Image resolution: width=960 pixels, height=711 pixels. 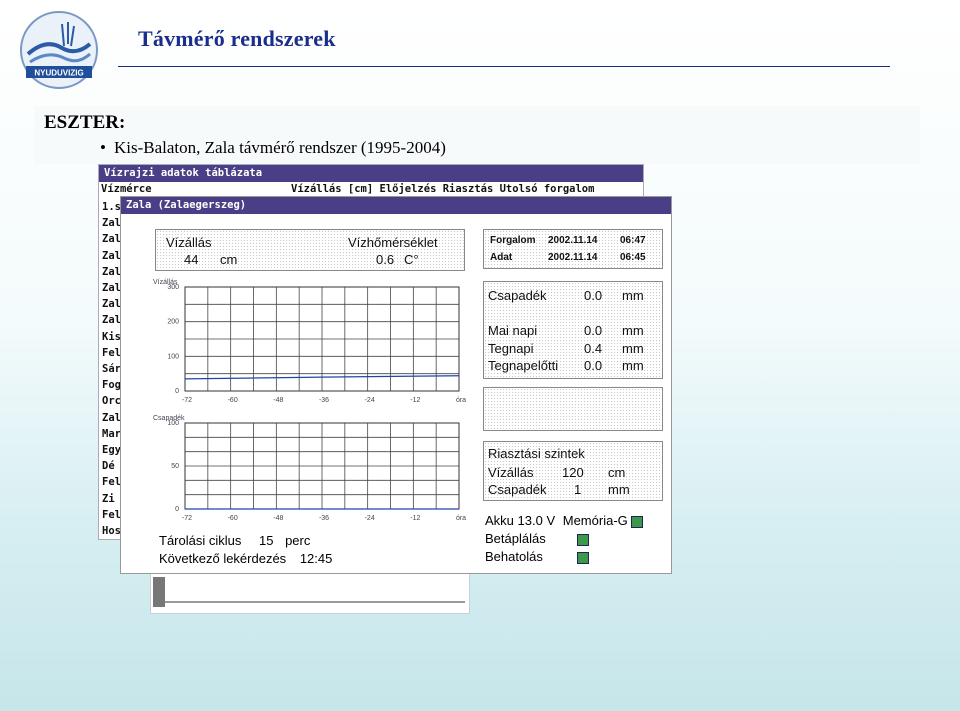 I want to click on daybefore-unit: mm, so click(x=633, y=365).